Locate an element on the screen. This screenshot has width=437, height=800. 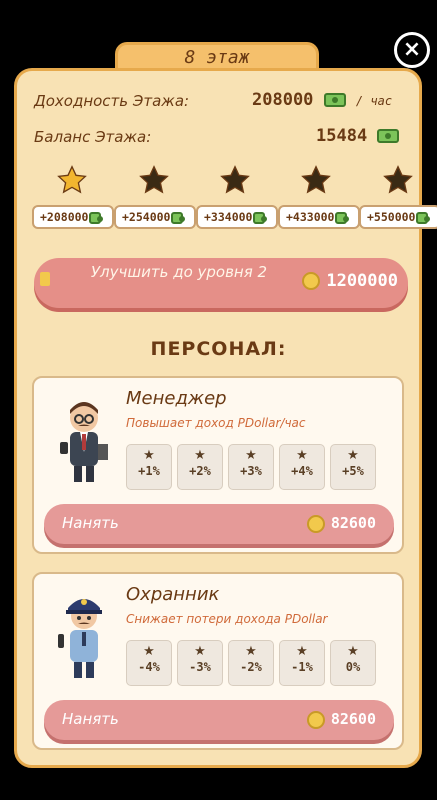
lock-icon is located at coordinates (45, 279).